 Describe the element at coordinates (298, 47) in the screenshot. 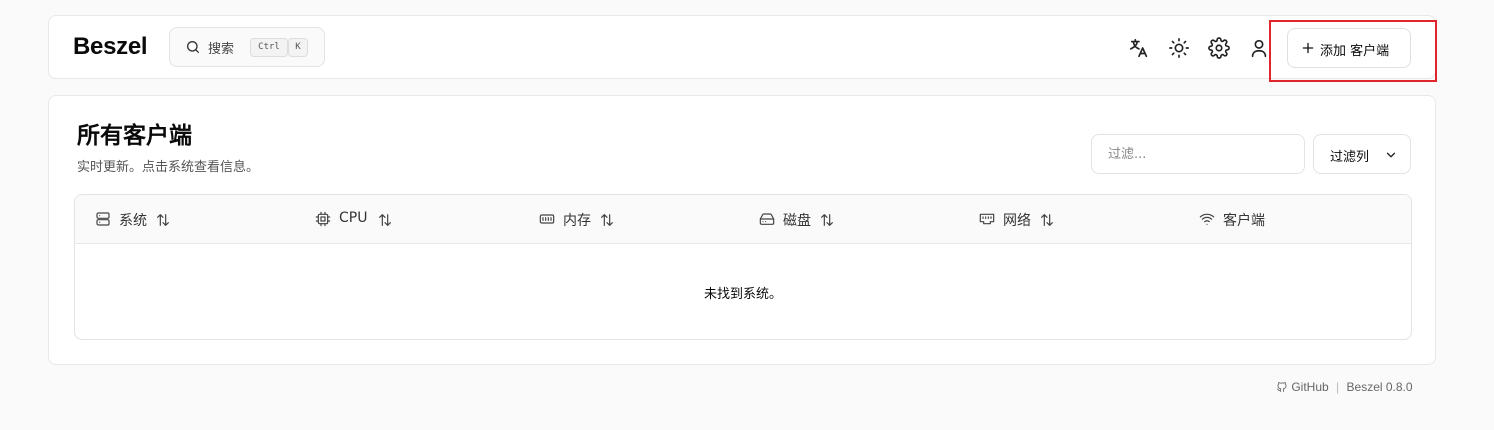

I see `shortcut-k-key: K` at that location.